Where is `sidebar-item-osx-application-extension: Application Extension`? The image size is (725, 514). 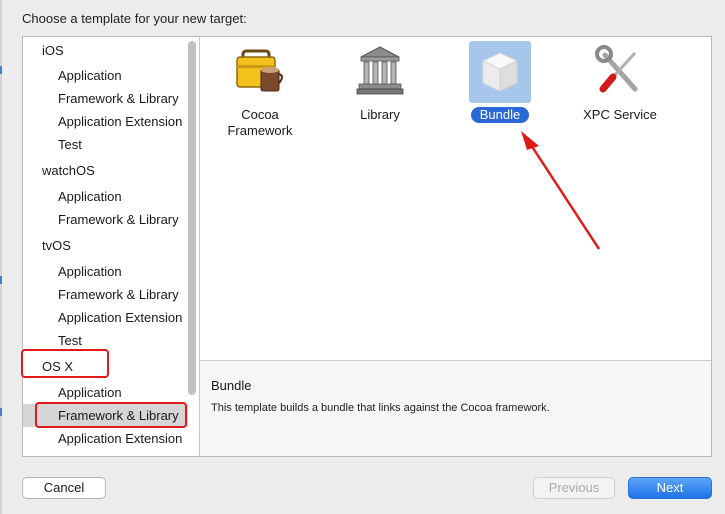 sidebar-item-osx-application-extension: Application Extension is located at coordinates (105, 438).